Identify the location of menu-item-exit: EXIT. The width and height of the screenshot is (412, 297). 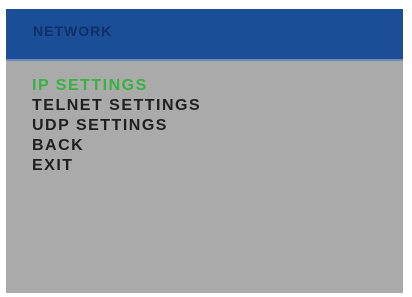
(116, 166).